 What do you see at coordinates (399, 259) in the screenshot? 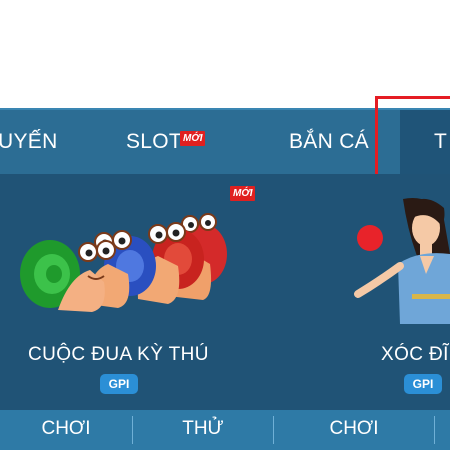
I see `dealer-illustration` at bounding box center [399, 259].